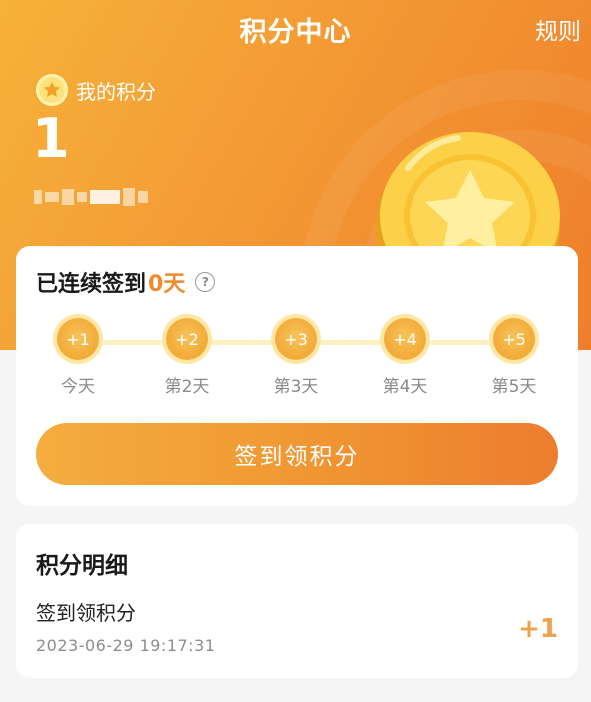  I want to click on record-timestamp: 2023-06-29 19:17:31, so click(126, 645).